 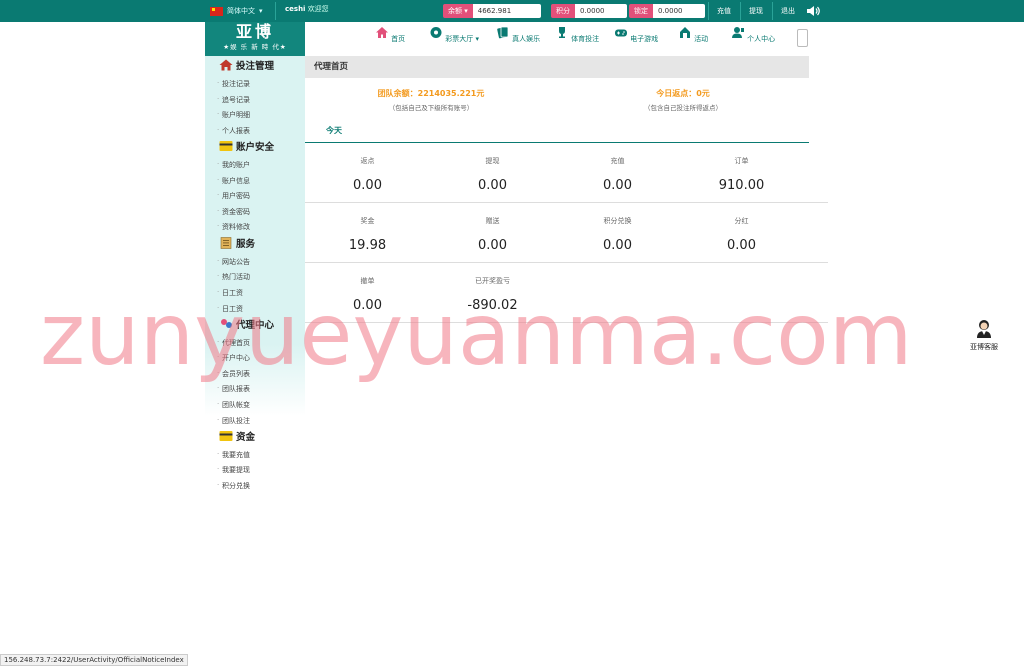 I want to click on nav-user-center: 个人中心, so click(x=753, y=35).